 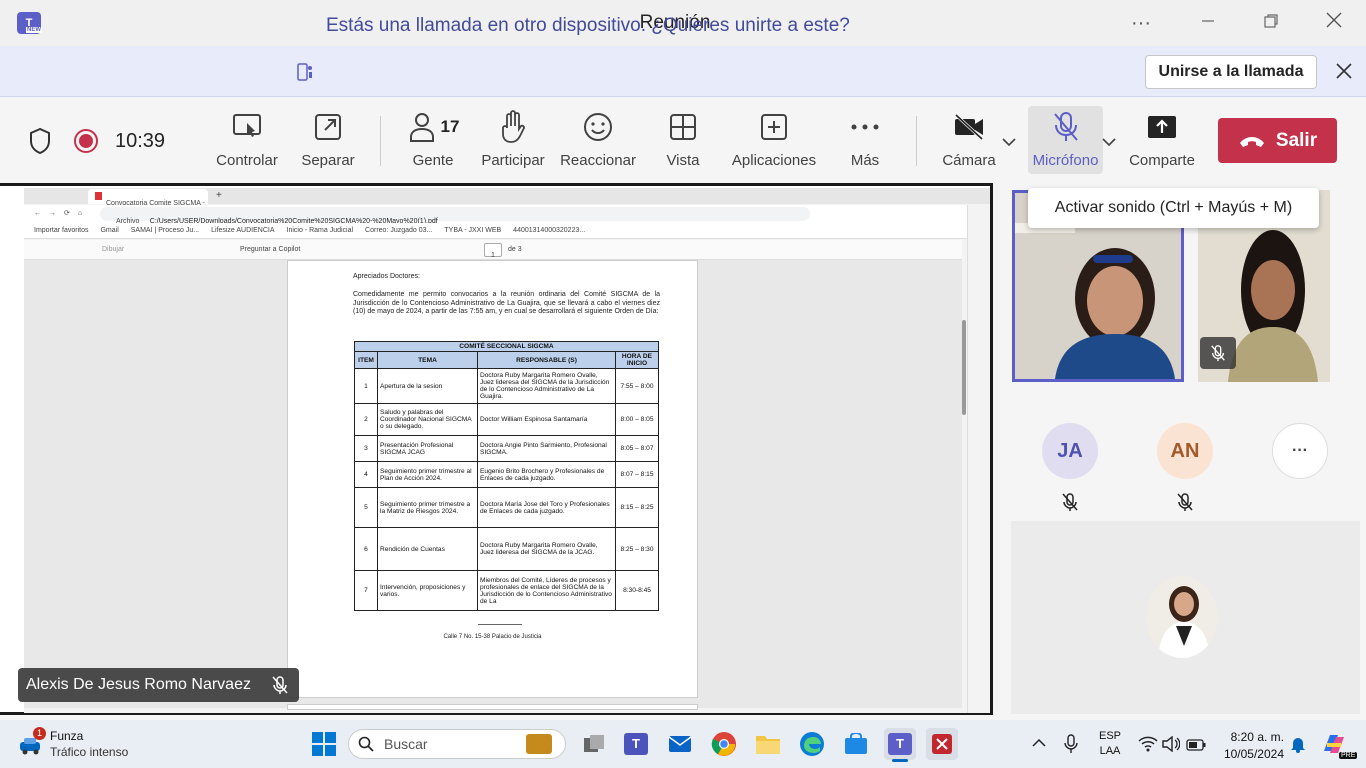 I want to click on browser-sidebar, so click(x=978, y=459).